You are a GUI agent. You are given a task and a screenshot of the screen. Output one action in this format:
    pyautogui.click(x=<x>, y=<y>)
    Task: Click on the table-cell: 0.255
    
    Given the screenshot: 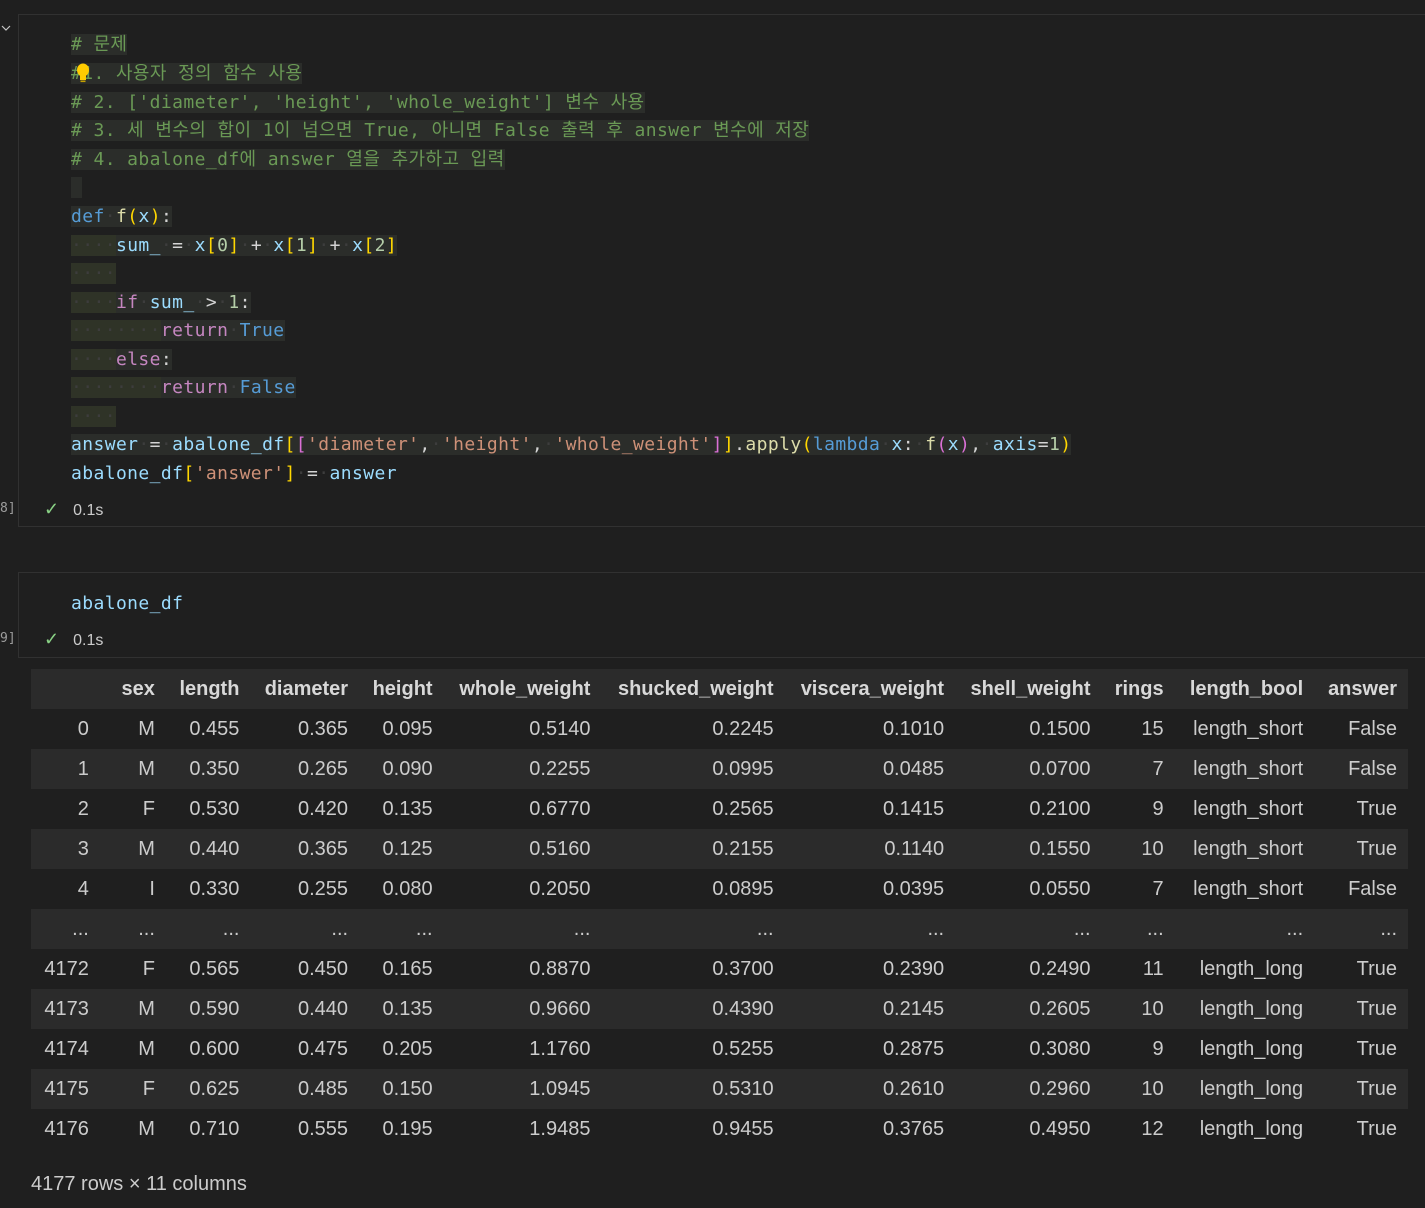 What is the action you would take?
    pyautogui.click(x=305, y=889)
    